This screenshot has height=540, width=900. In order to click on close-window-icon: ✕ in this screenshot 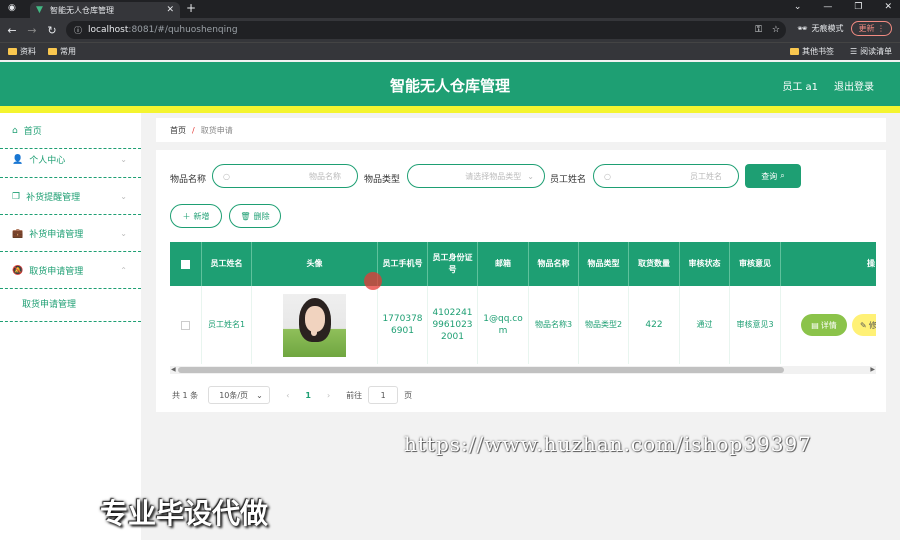, I will do `click(888, 7)`.